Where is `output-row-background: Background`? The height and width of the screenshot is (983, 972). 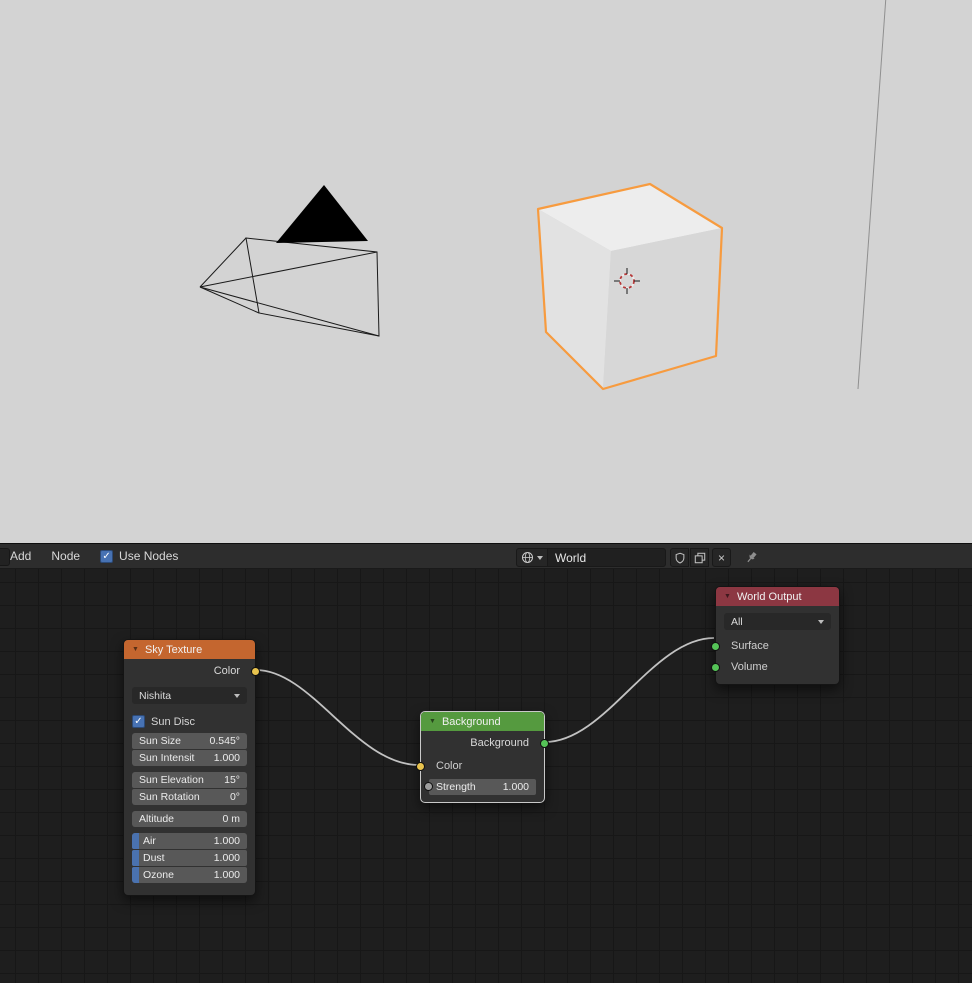
output-row-background: Background is located at coordinates (485, 743).